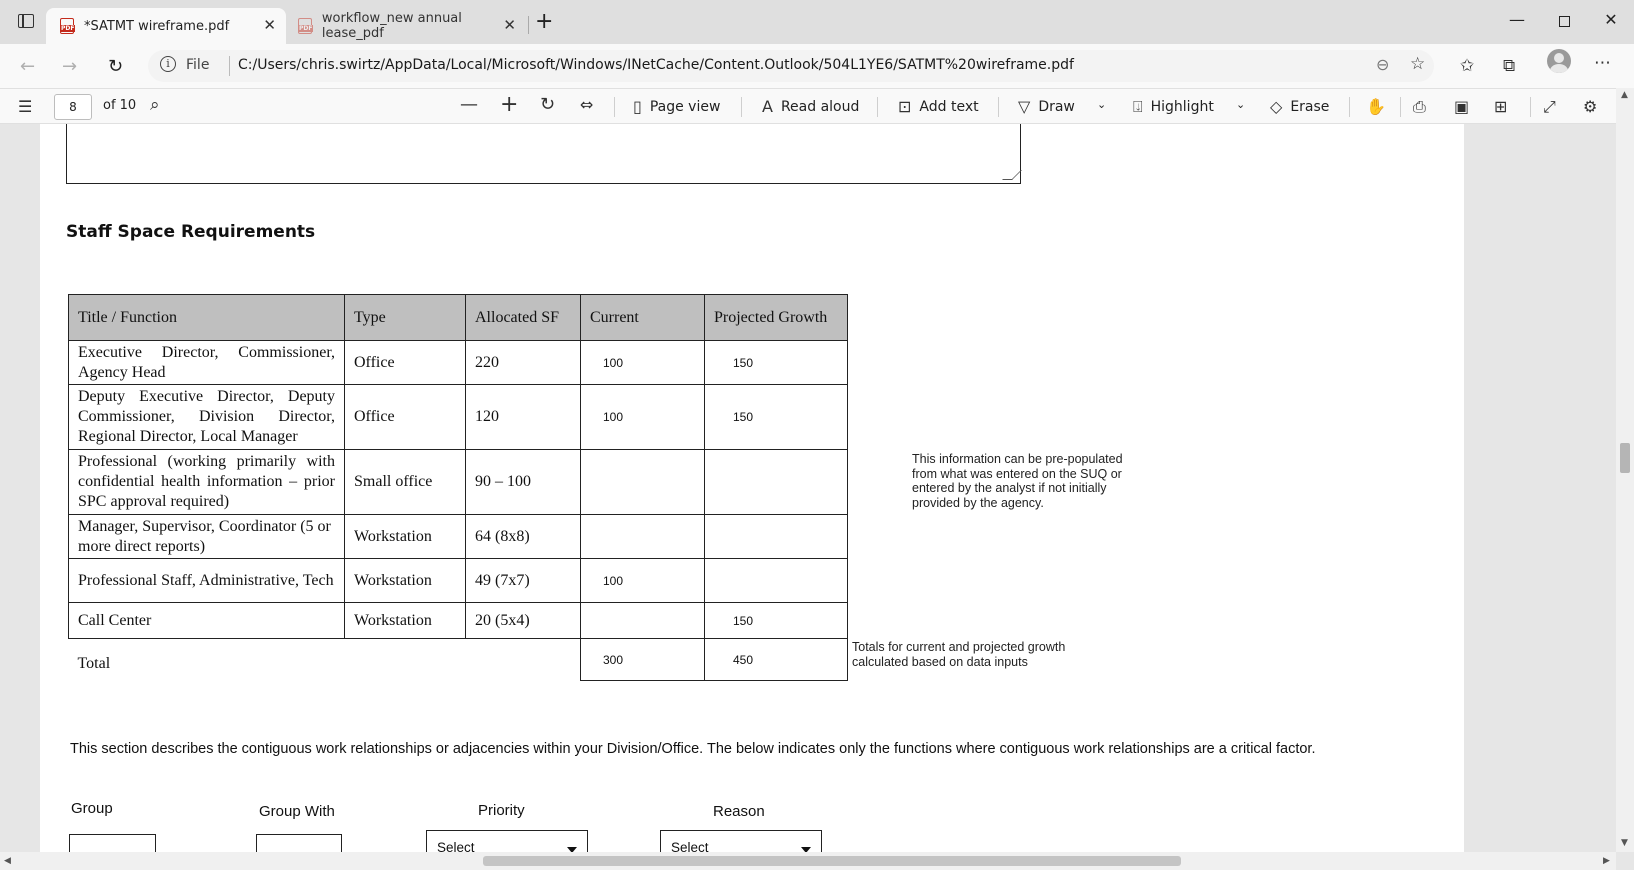  I want to click on tab-satmt-wireframe: *SATMT wireframe.pdf ✕, so click(166, 26).